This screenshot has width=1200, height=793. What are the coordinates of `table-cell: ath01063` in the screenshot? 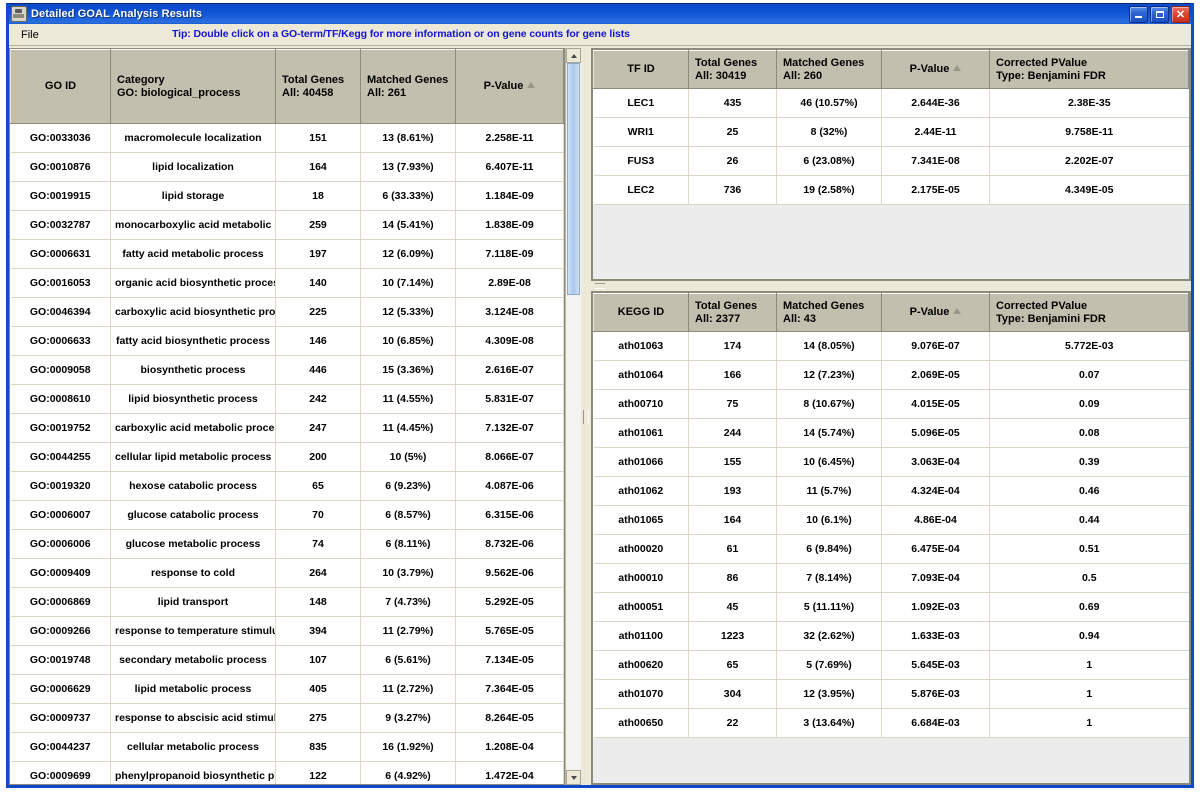 It's located at (641, 346).